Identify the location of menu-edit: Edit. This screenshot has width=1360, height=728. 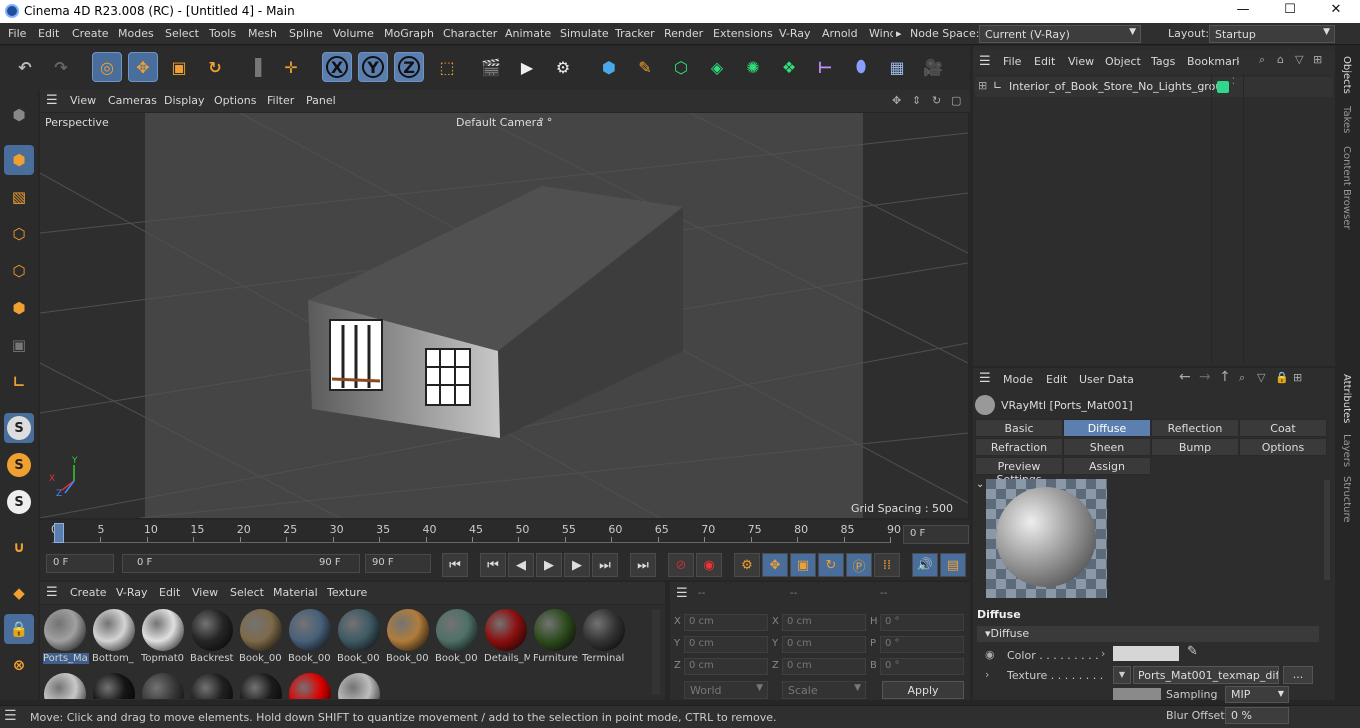
(48, 33).